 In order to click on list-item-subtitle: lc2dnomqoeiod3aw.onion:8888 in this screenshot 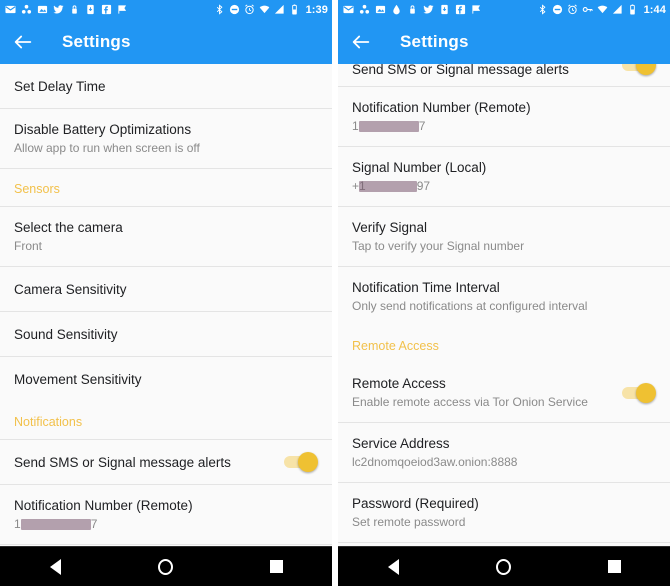, I will do `click(435, 462)`.